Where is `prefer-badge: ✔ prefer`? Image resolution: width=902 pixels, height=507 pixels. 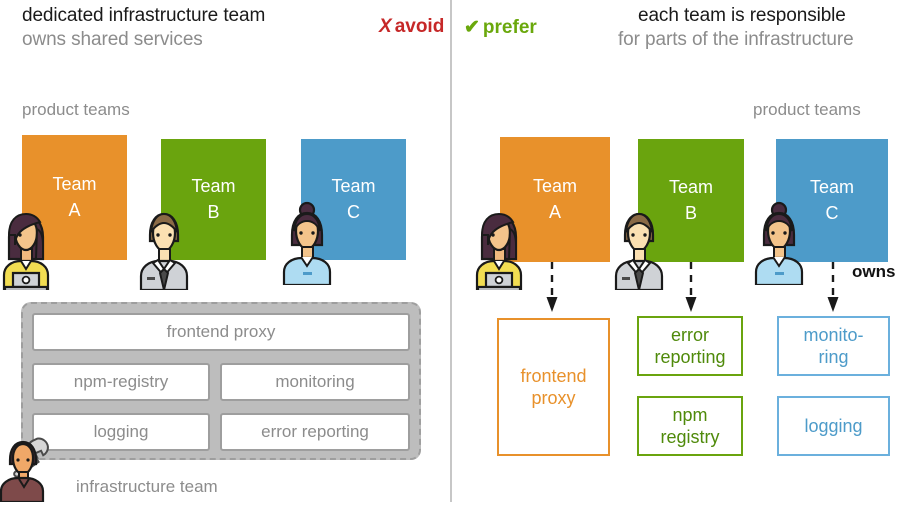 prefer-badge: ✔ prefer is located at coordinates (500, 27).